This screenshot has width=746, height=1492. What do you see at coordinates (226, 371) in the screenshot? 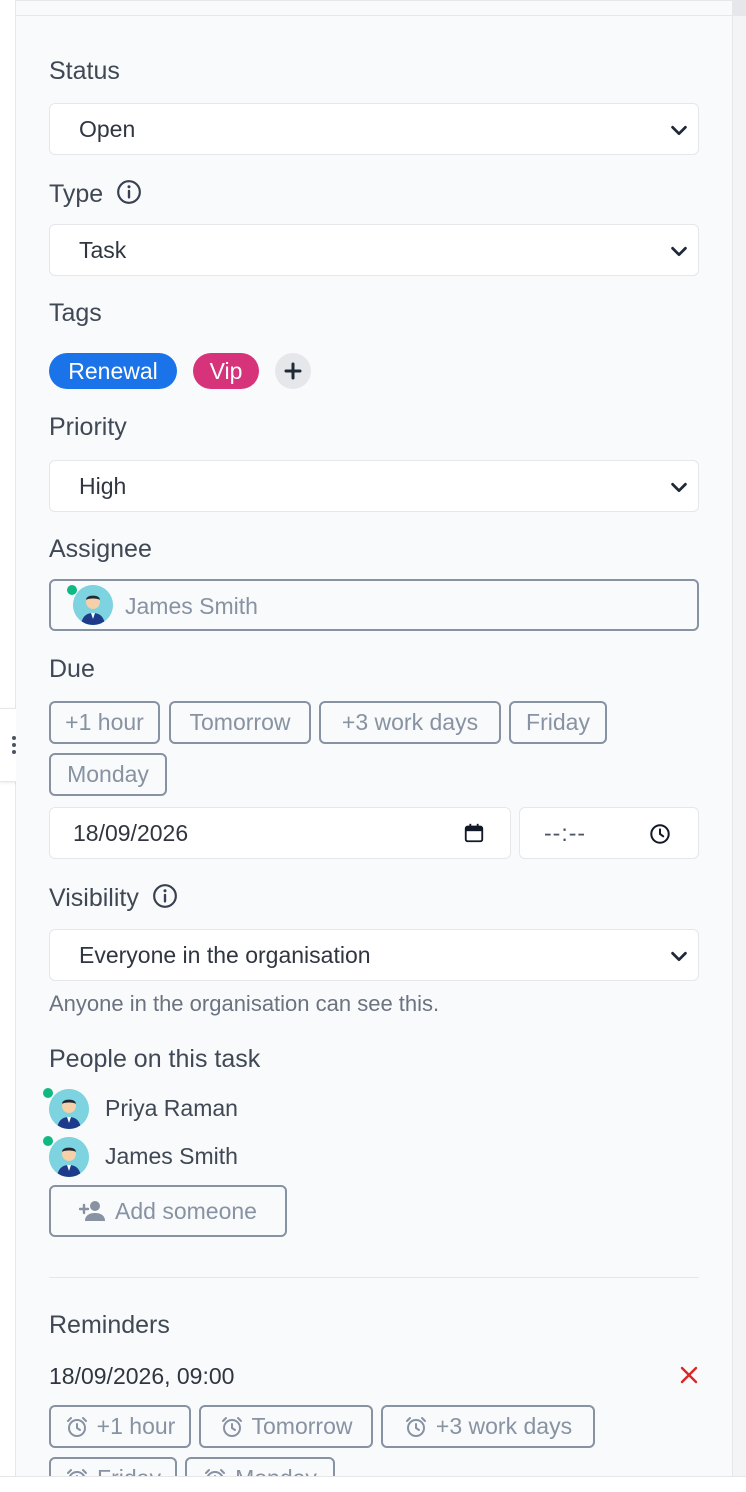
I see `tag-vip: Vip` at bounding box center [226, 371].